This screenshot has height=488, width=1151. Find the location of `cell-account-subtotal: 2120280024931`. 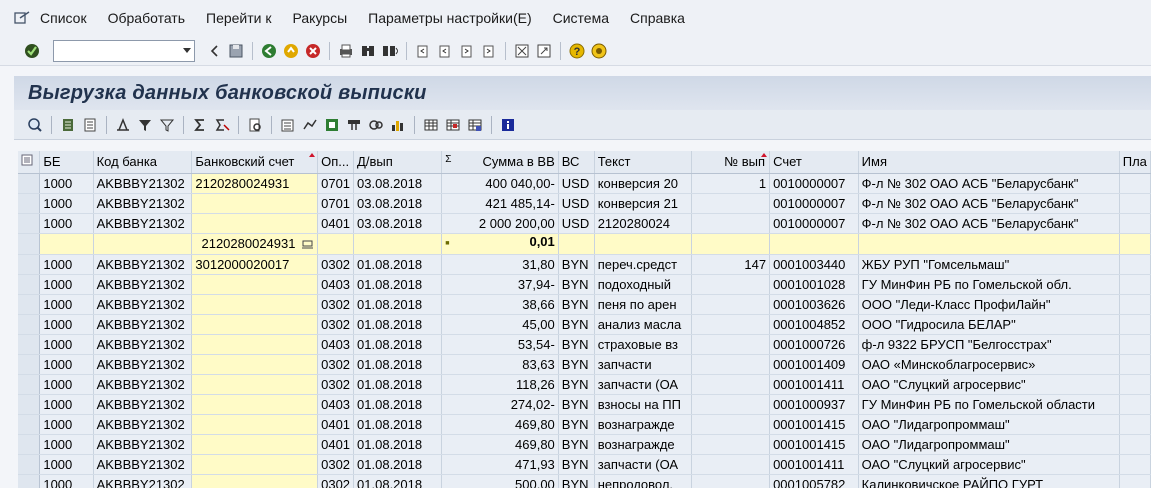

cell-account-subtotal: 2120280024931 is located at coordinates (255, 244).